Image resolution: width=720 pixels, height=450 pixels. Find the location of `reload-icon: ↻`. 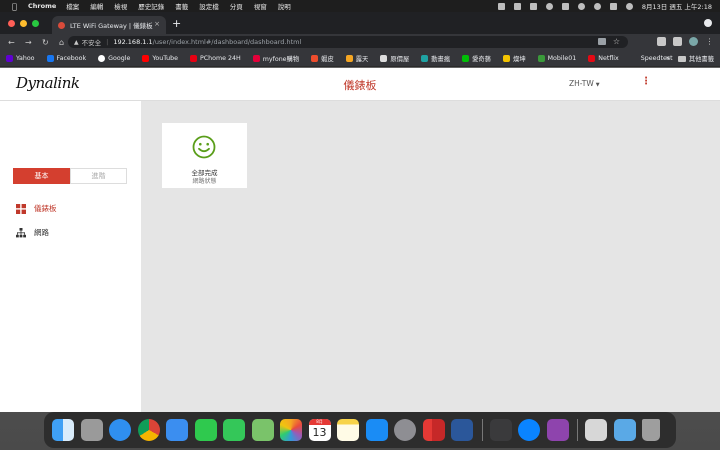

reload-icon: ↻ is located at coordinates (46, 42).